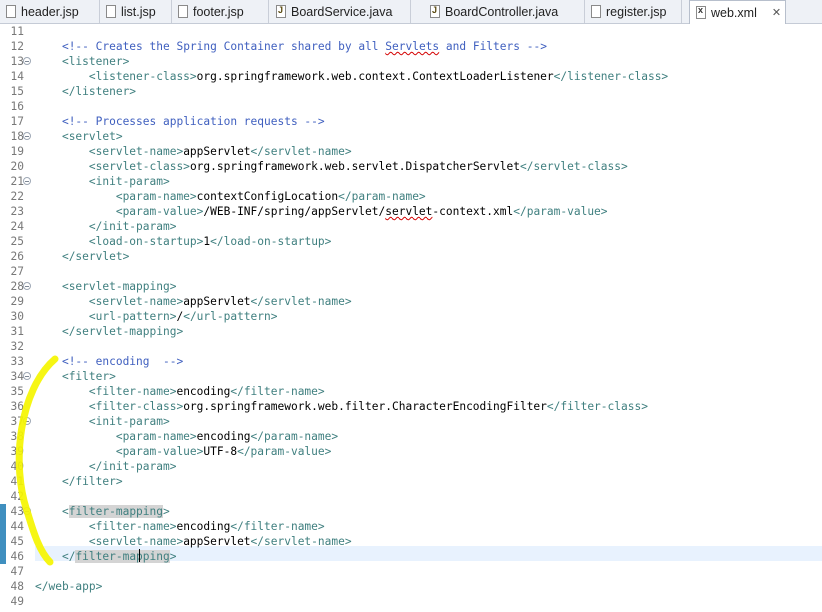 The image size is (822, 612). What do you see at coordinates (411, 31) in the screenshot?
I see `code-line: 11` at bounding box center [411, 31].